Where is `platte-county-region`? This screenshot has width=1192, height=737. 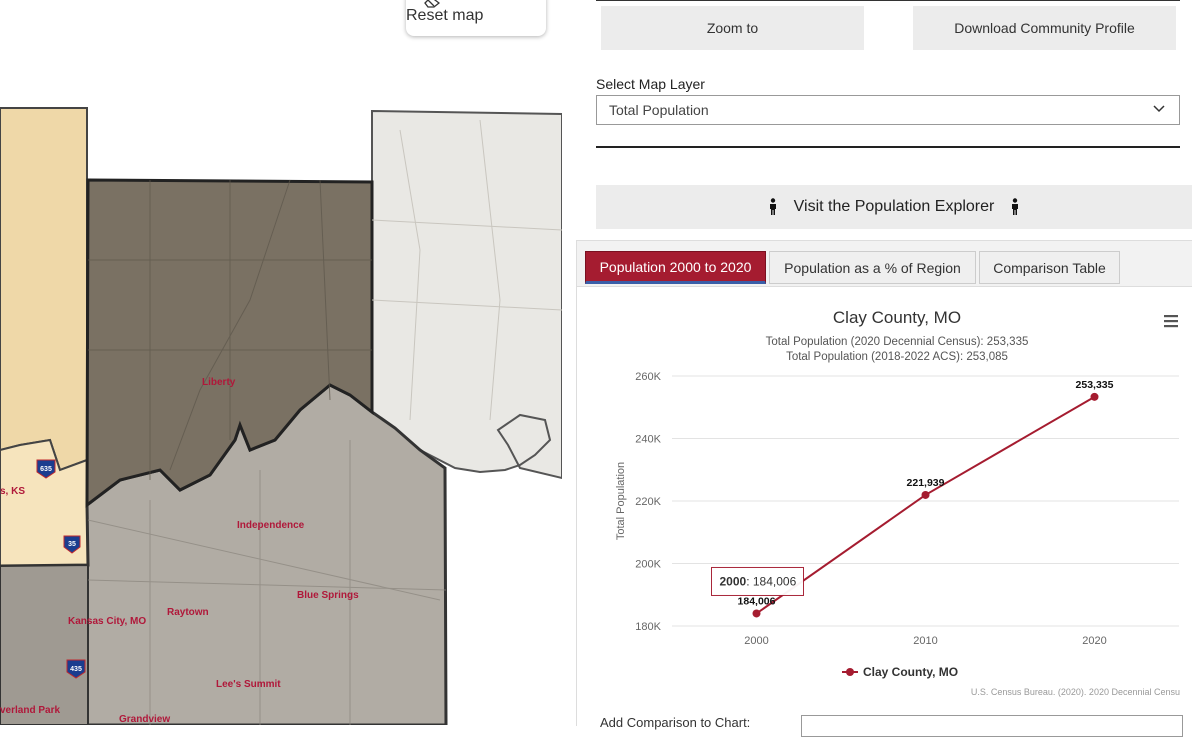
platte-county-region is located at coordinates (44, 289).